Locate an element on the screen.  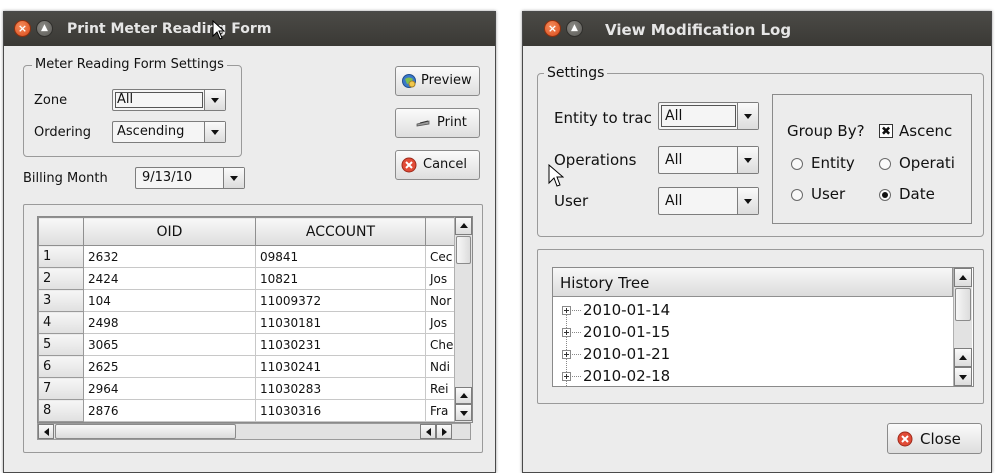
tree-node: 2010-01-21 is located at coordinates (626, 354).